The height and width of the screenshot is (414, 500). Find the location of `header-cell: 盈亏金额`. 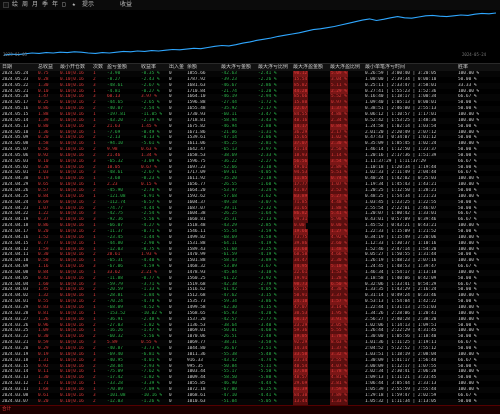

header-cell: 盈亏金额 is located at coordinates (117, 67).